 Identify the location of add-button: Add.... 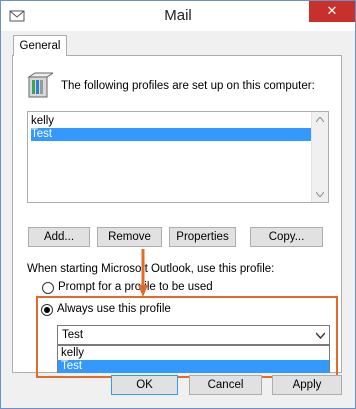
(59, 237).